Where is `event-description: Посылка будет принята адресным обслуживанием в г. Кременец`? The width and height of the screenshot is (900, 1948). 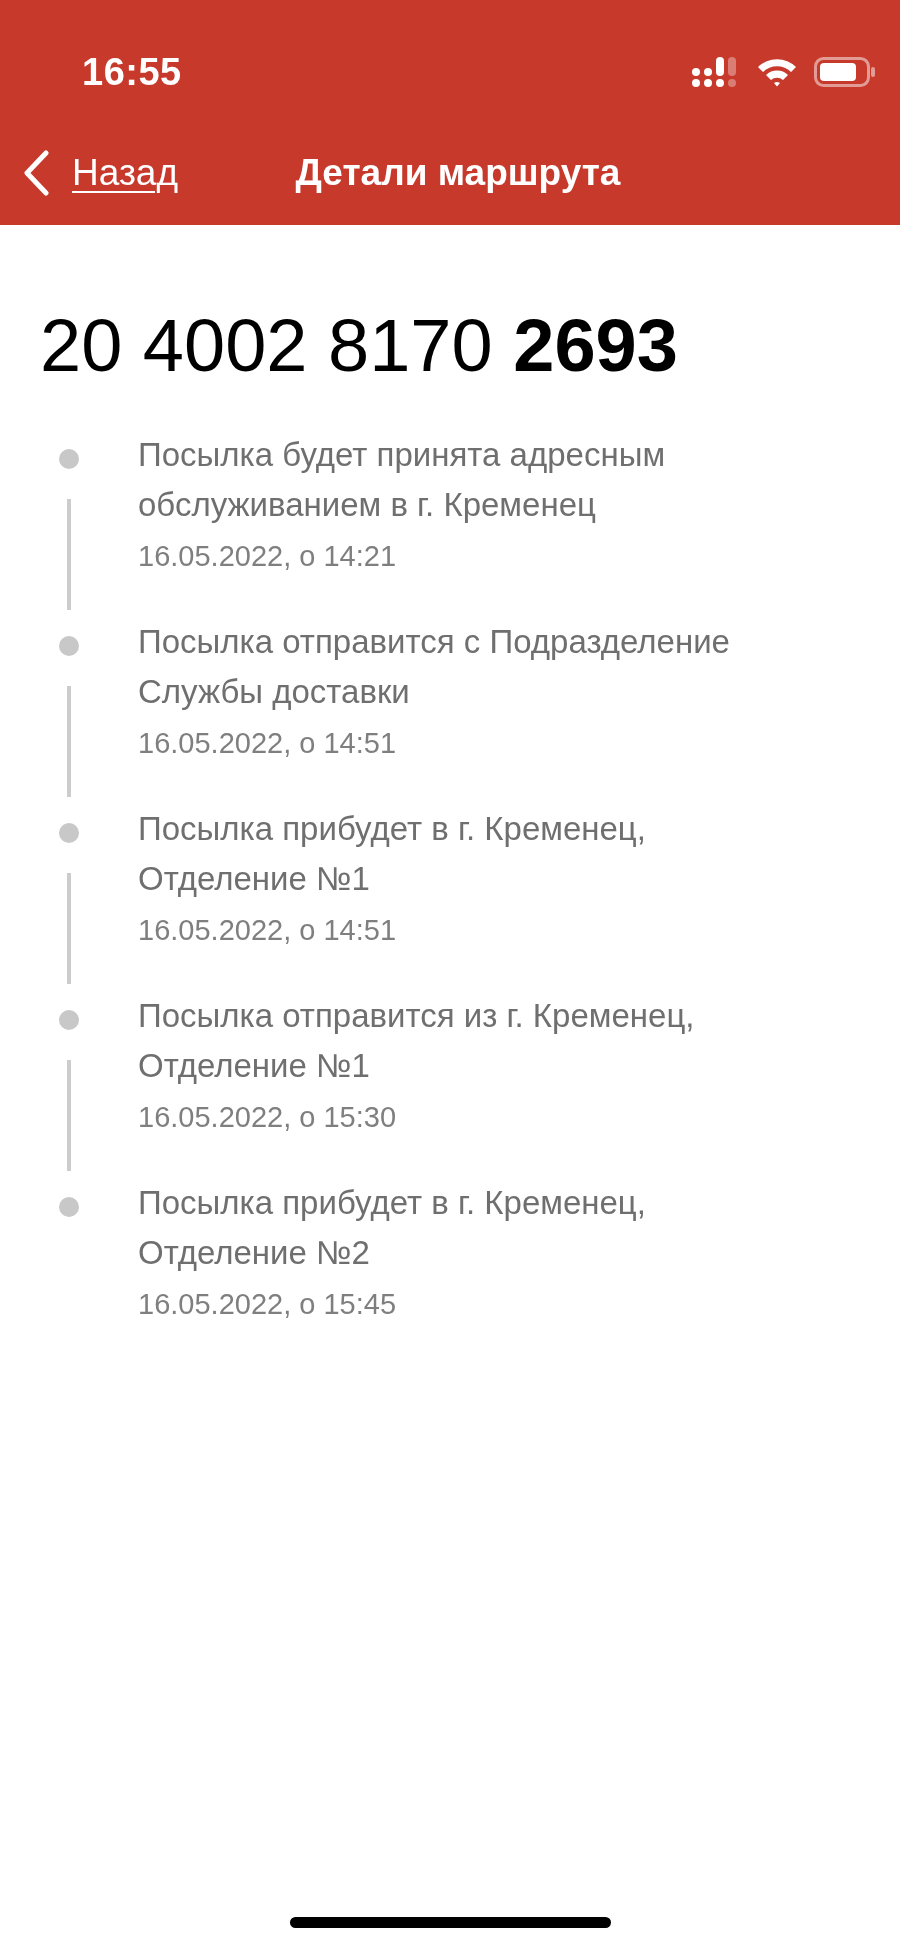 event-description: Посылка будет принята адресным обслуживанием в г. Кременец is located at coordinates (402, 480).